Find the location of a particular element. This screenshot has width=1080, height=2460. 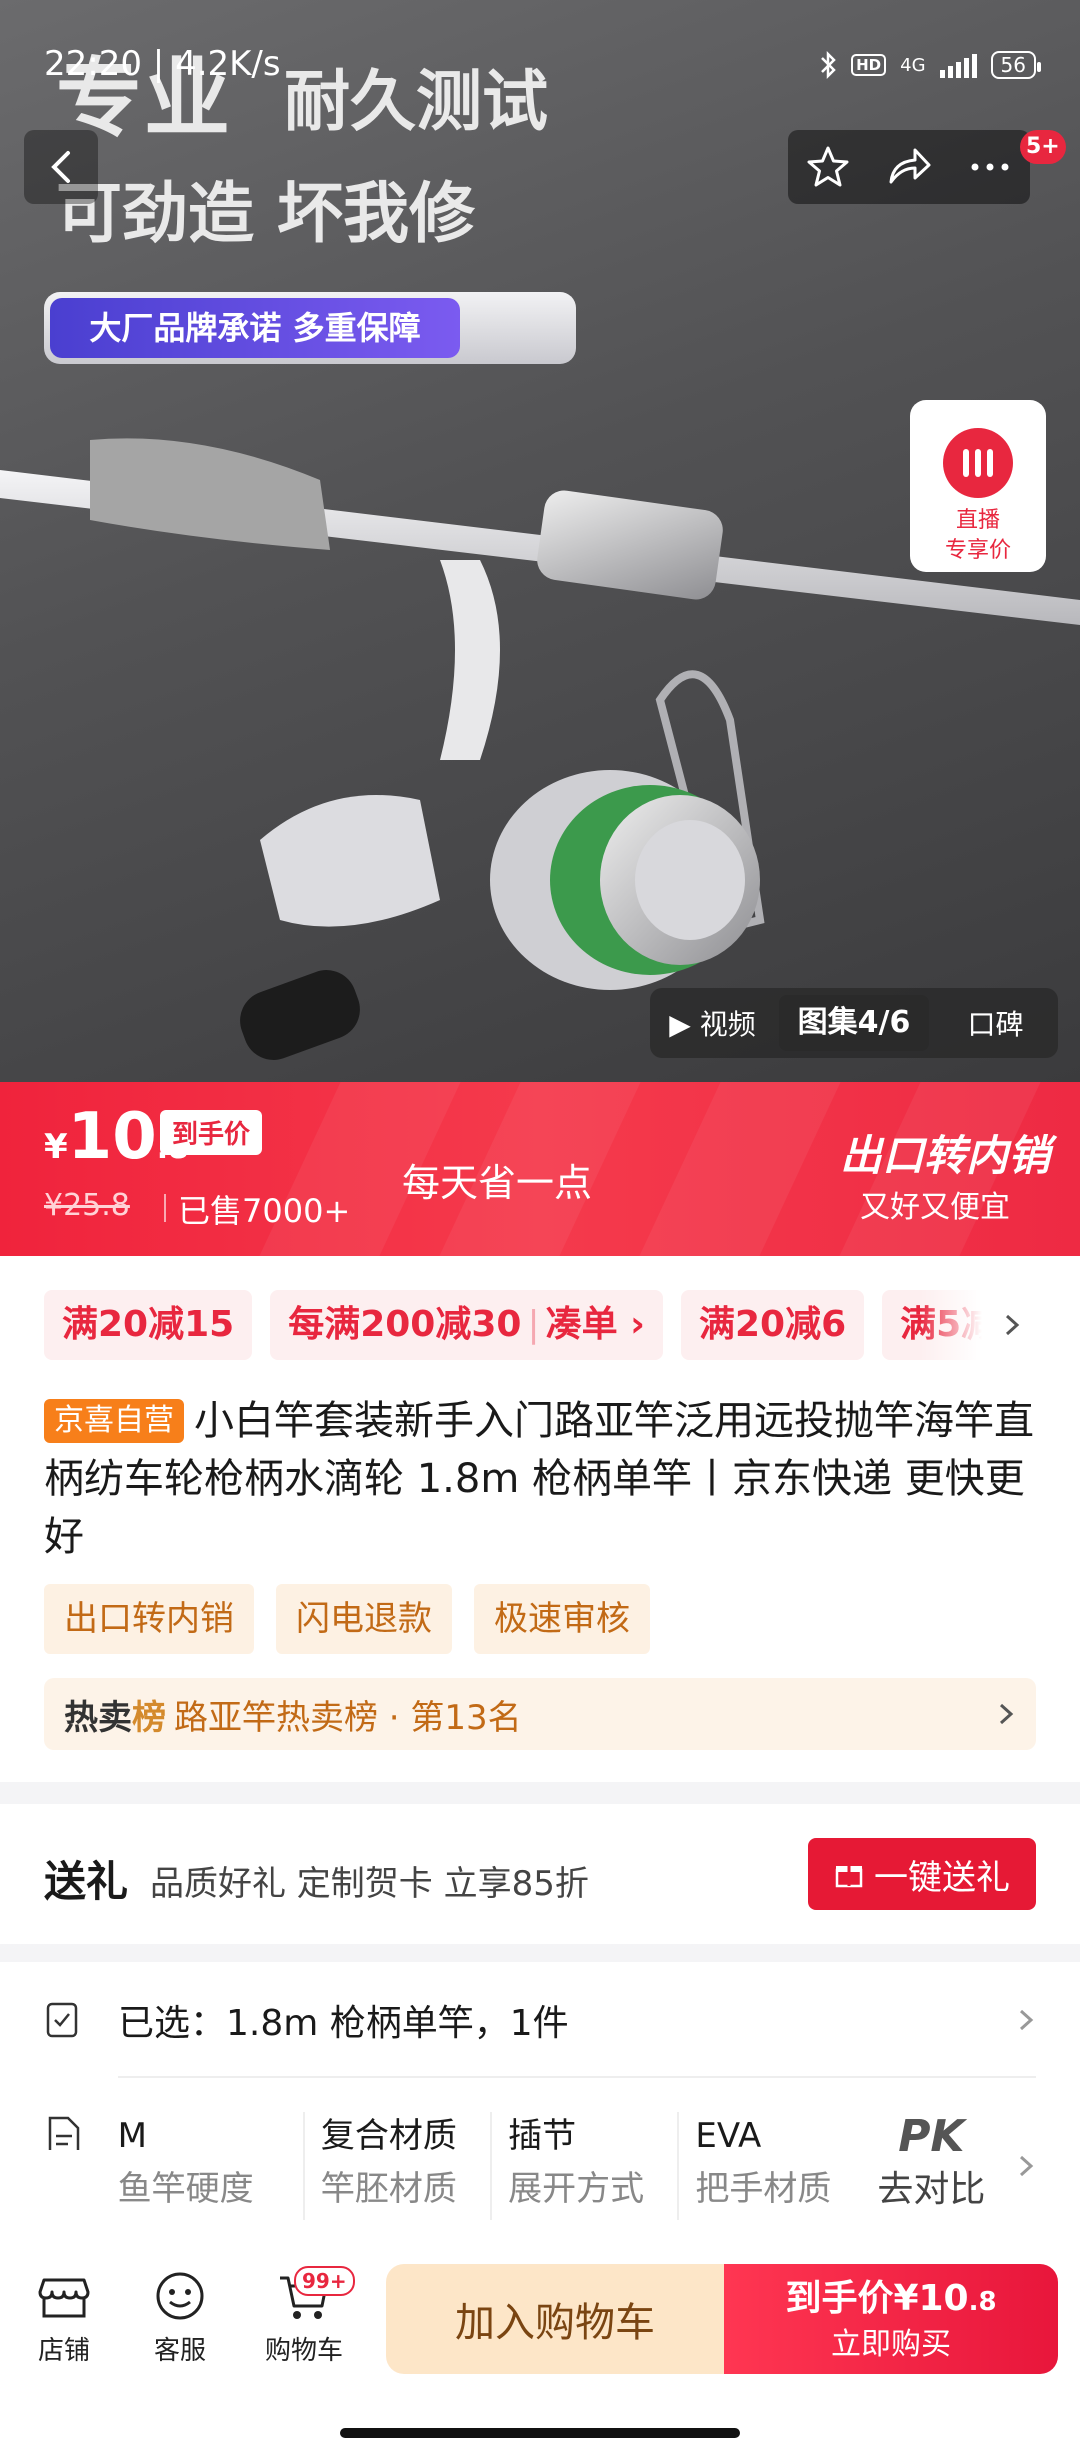

selected-spec-row: 已选：1.8m 枪柄单竿，1件 is located at coordinates (540, 2020).